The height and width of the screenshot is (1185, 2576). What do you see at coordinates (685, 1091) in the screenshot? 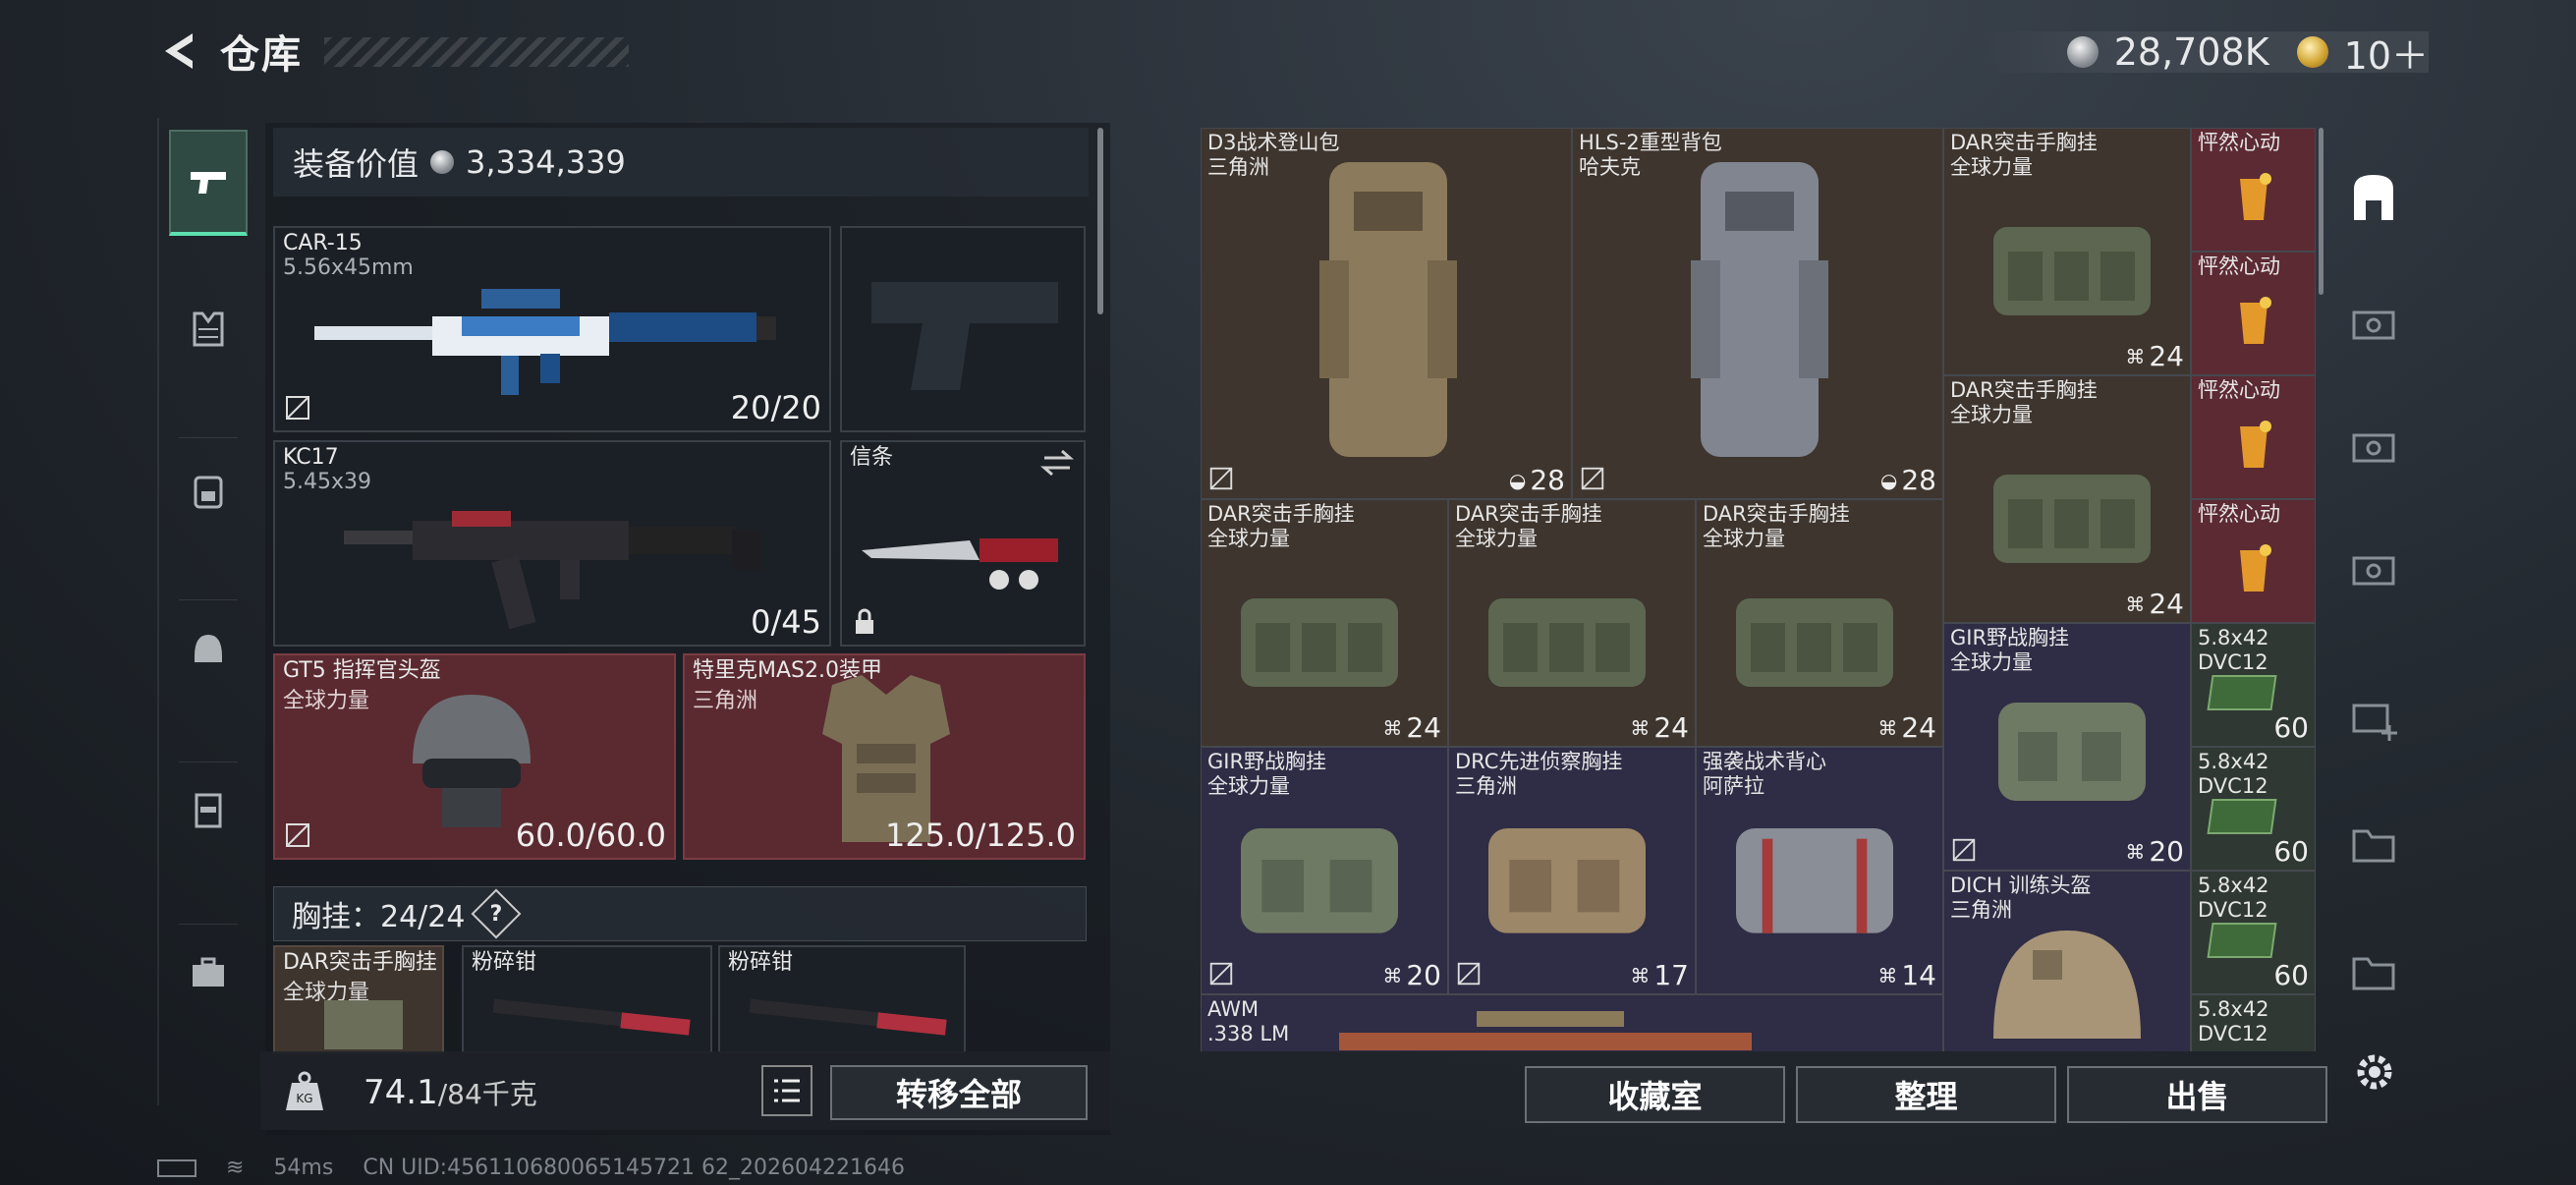
I see `inventory-footer: KG 74.1/84千克 转移全部` at bounding box center [685, 1091].